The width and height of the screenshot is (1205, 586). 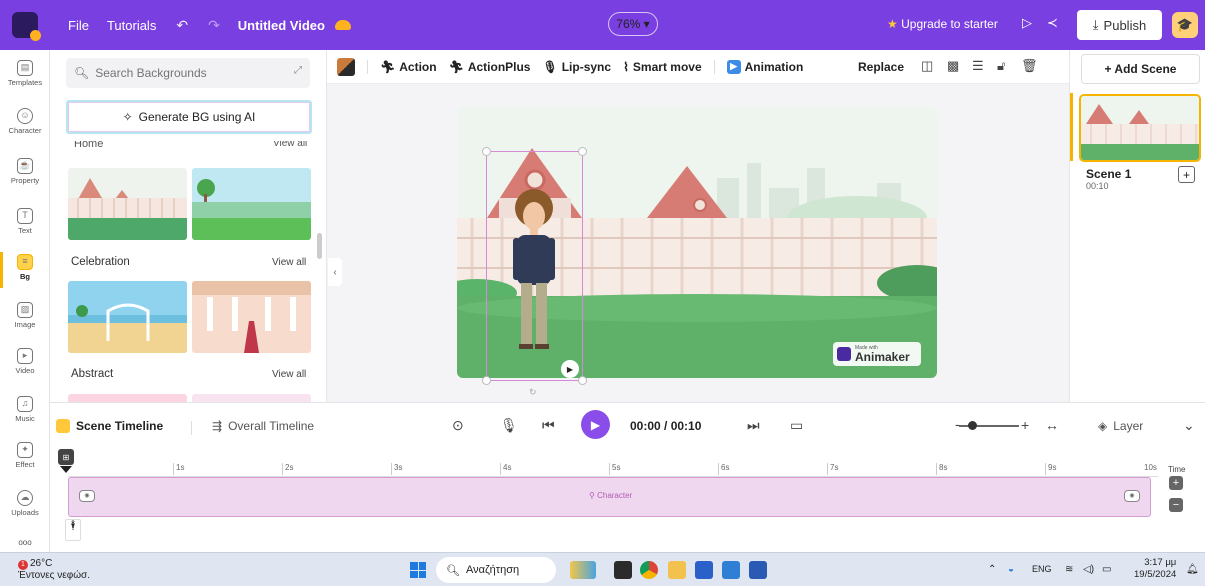 What do you see at coordinates (1106, 569) in the screenshot?
I see `battery-icon: ▭` at bounding box center [1106, 569].